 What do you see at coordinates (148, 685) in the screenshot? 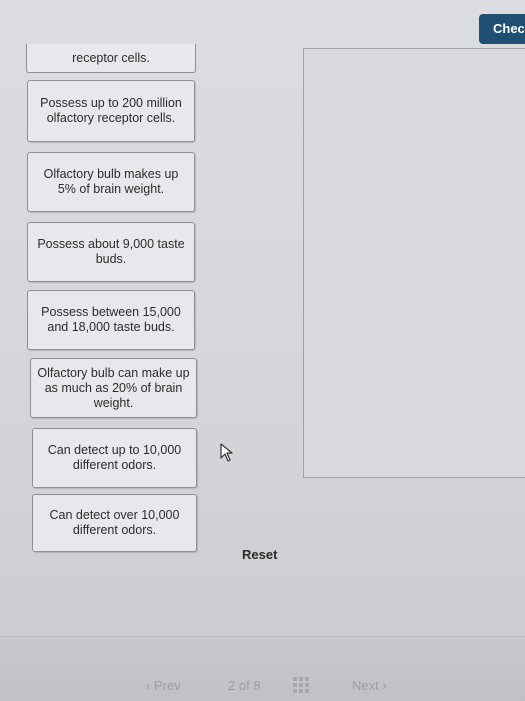
I see `chevron-left-icon: ‹` at bounding box center [148, 685].